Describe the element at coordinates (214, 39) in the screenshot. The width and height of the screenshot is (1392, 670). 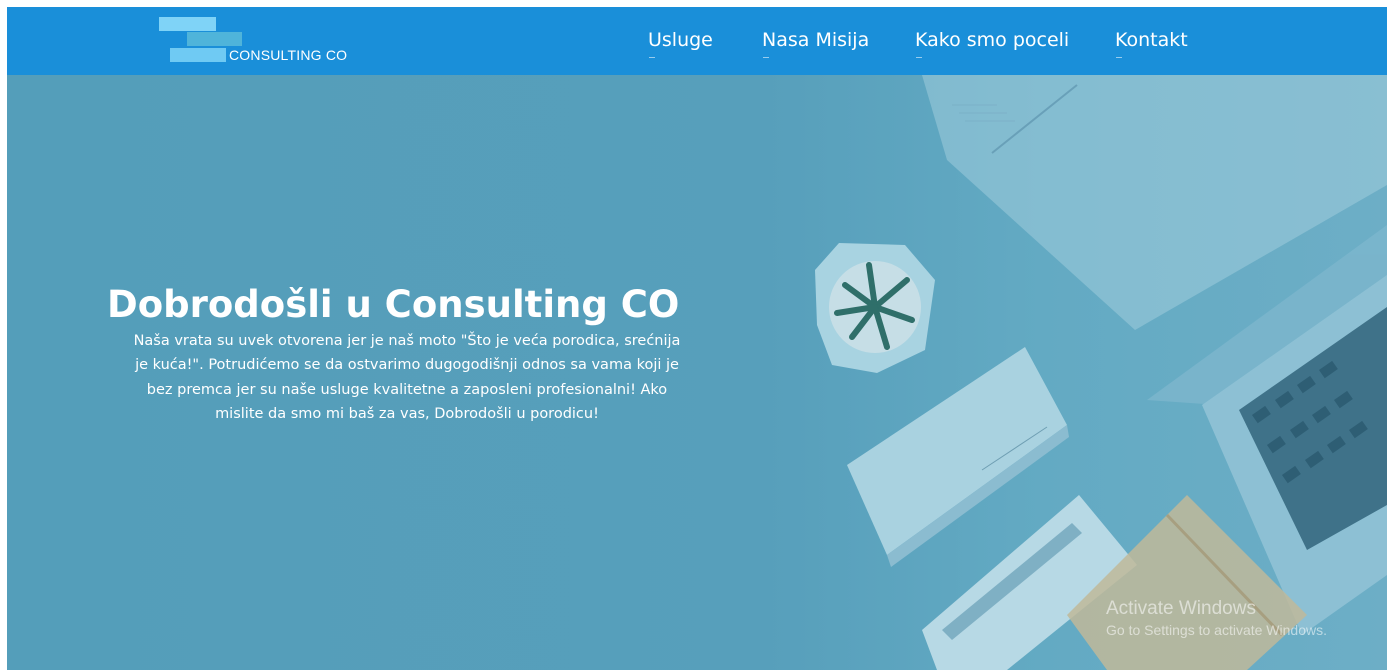
I see `logo-bar-middle` at that location.